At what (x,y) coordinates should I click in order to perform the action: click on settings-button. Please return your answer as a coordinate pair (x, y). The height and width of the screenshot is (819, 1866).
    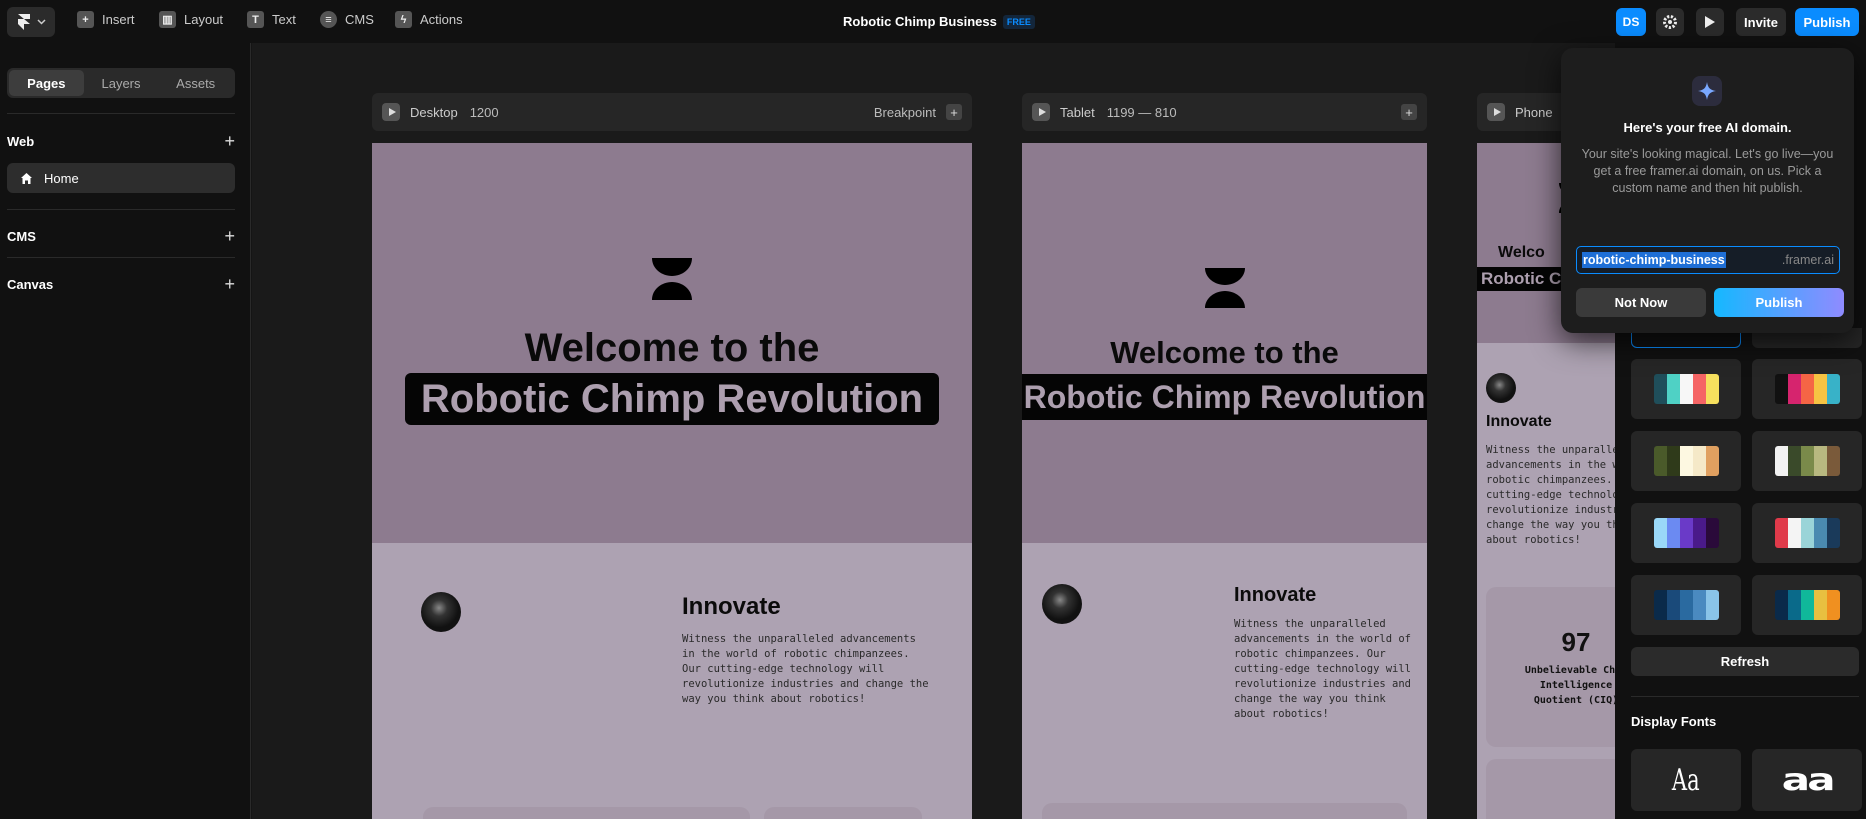
    Looking at the image, I should click on (1670, 22).